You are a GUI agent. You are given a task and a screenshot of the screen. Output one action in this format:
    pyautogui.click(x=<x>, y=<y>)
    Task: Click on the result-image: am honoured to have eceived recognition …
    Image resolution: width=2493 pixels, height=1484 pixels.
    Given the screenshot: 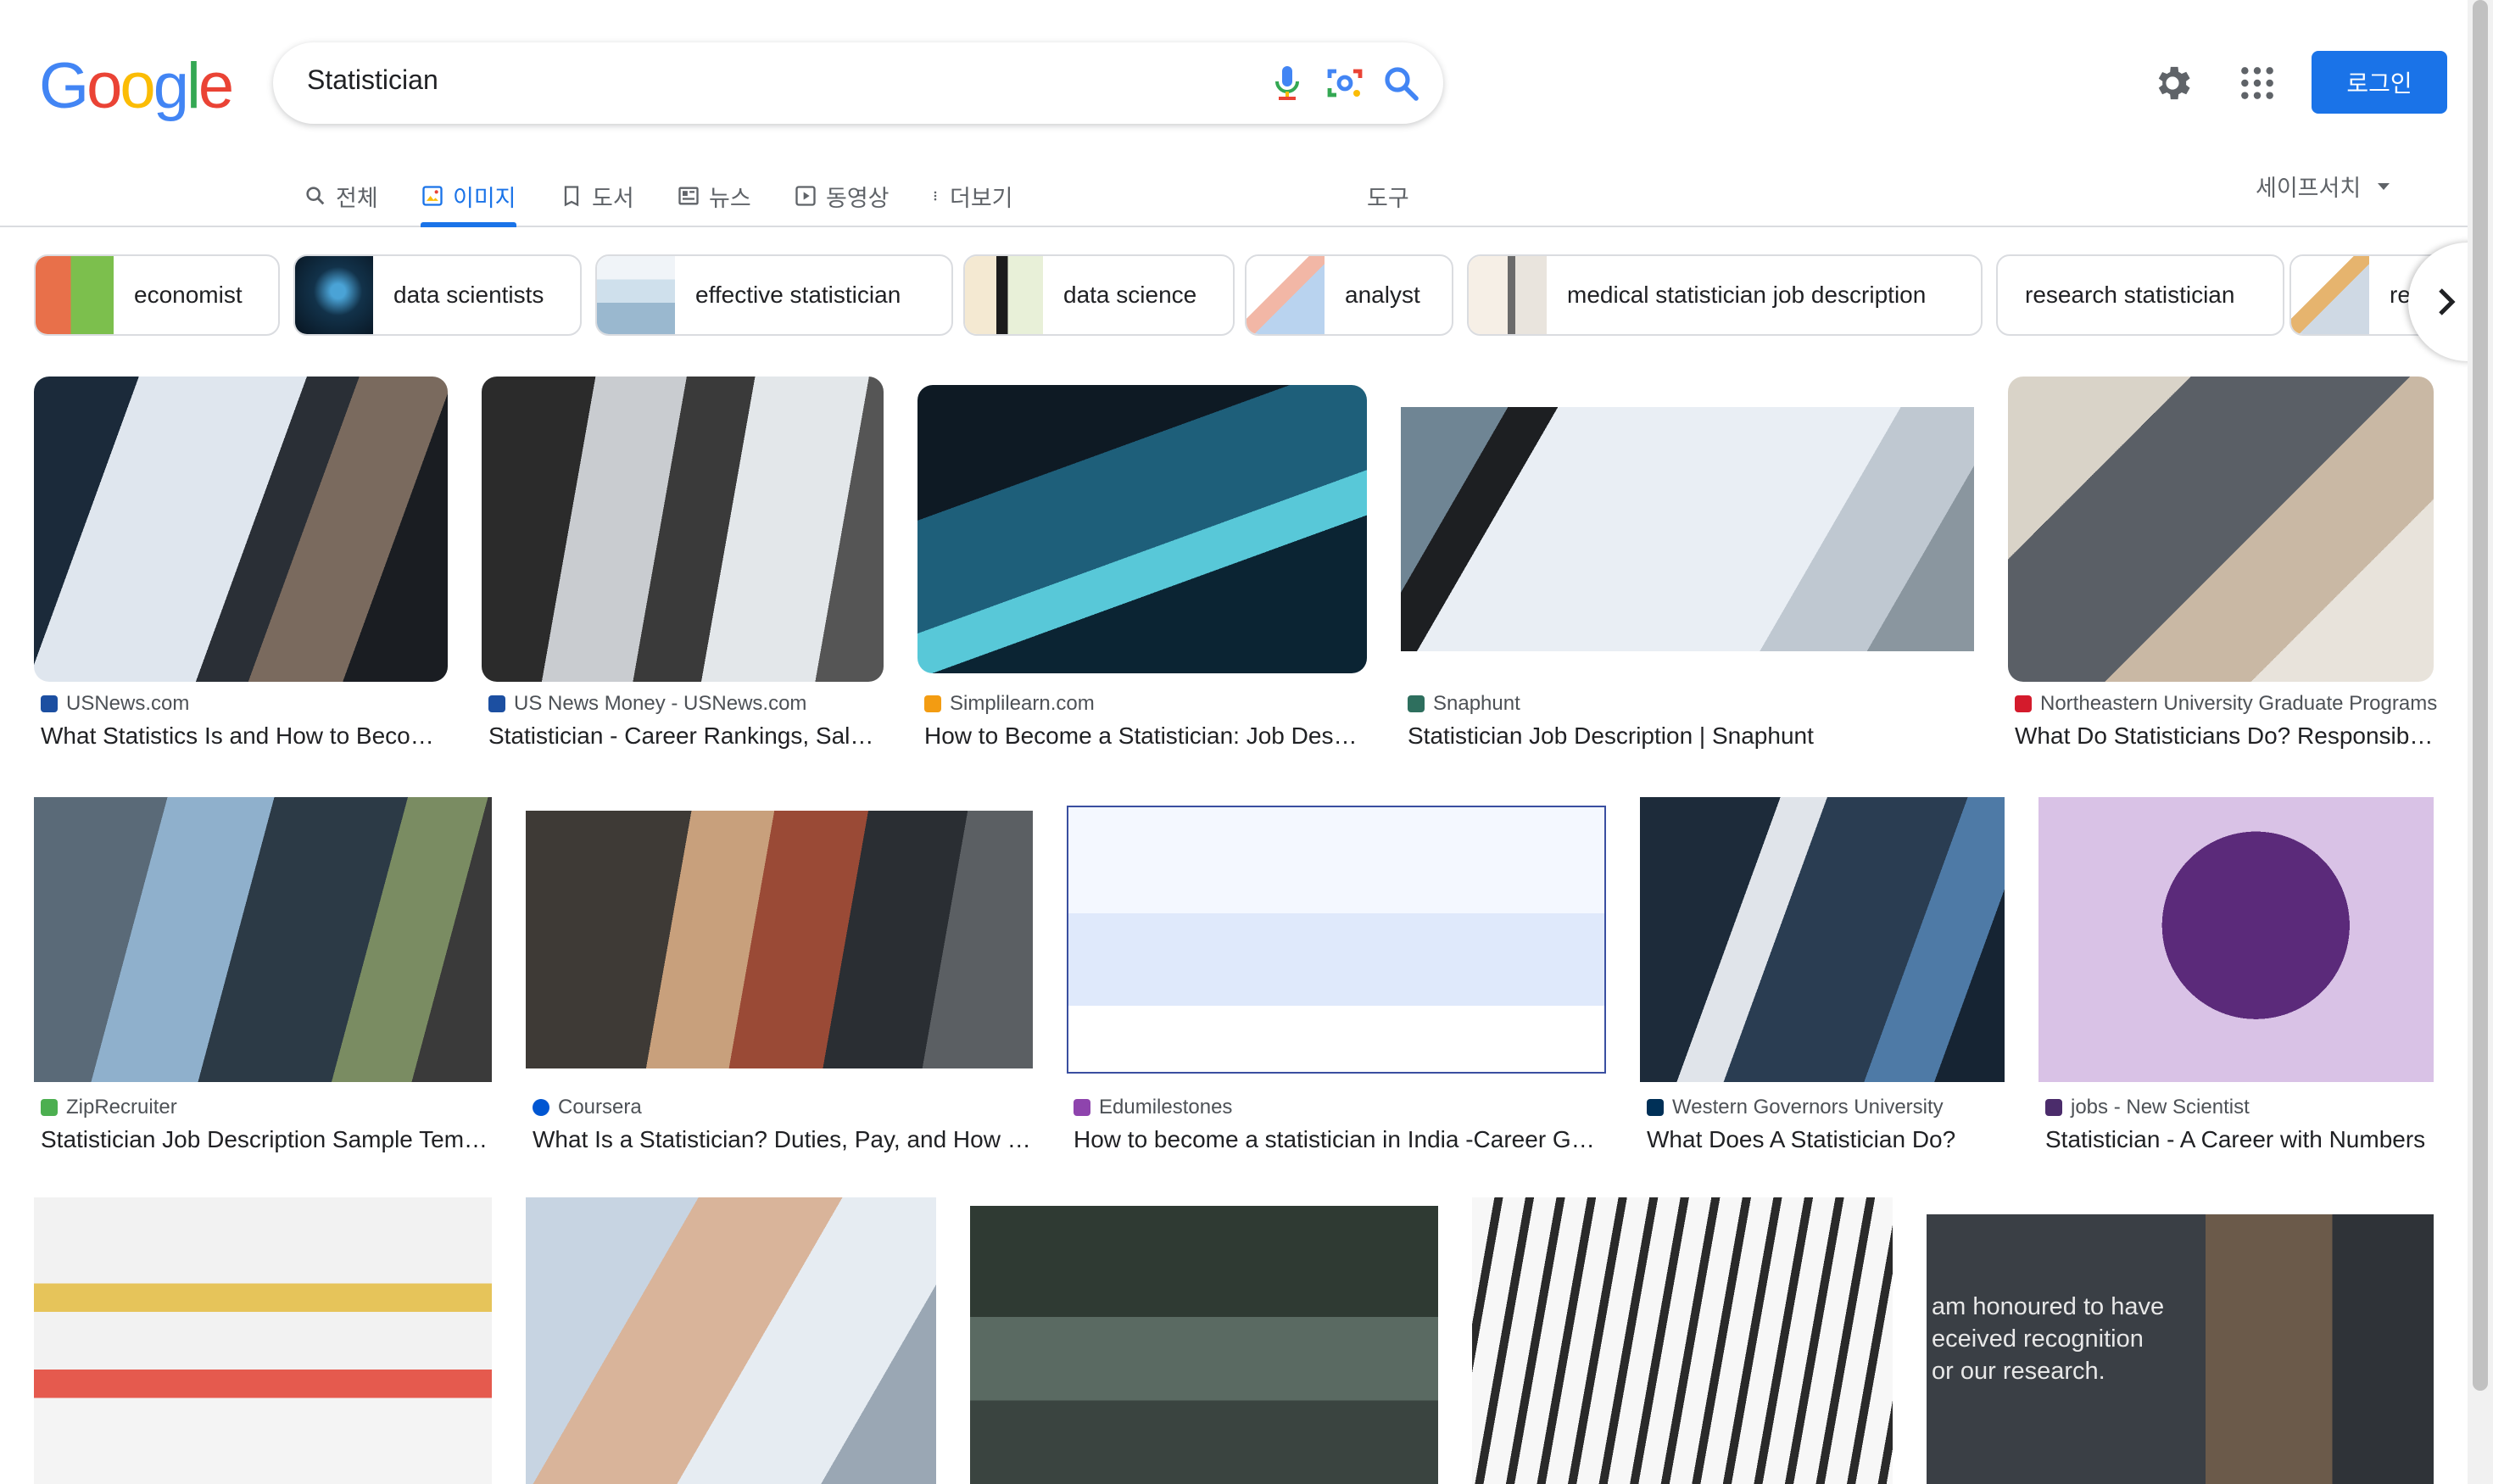 What is the action you would take?
    pyautogui.click(x=2180, y=1349)
    